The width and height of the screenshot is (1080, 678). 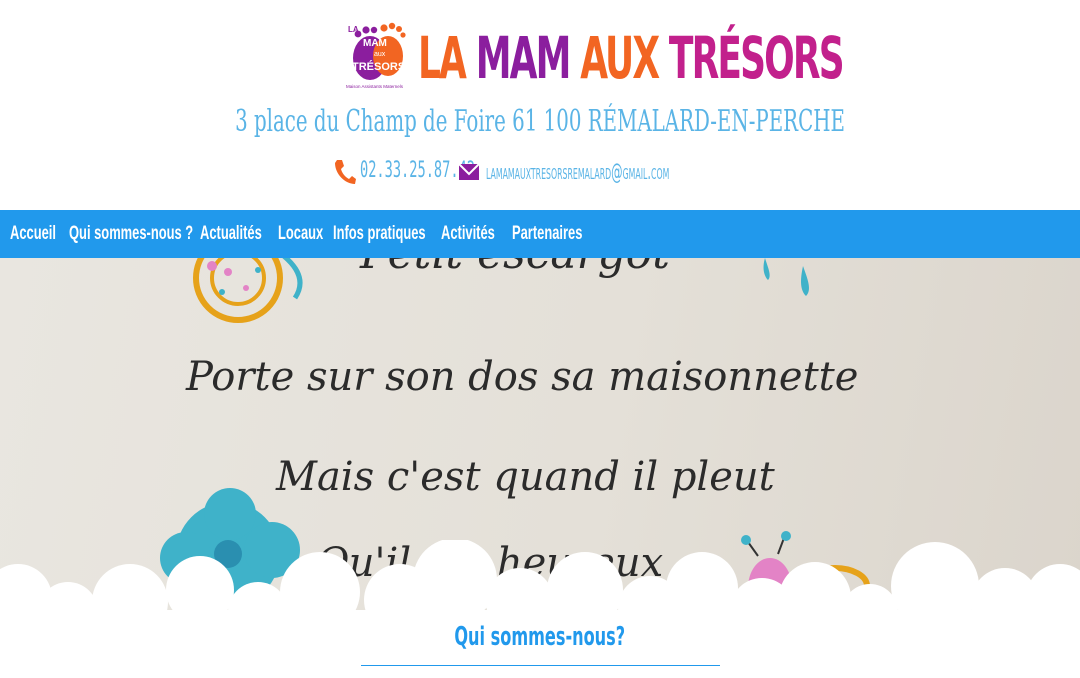 What do you see at coordinates (248, 290) in the screenshot?
I see `swirl-decoration` at bounding box center [248, 290].